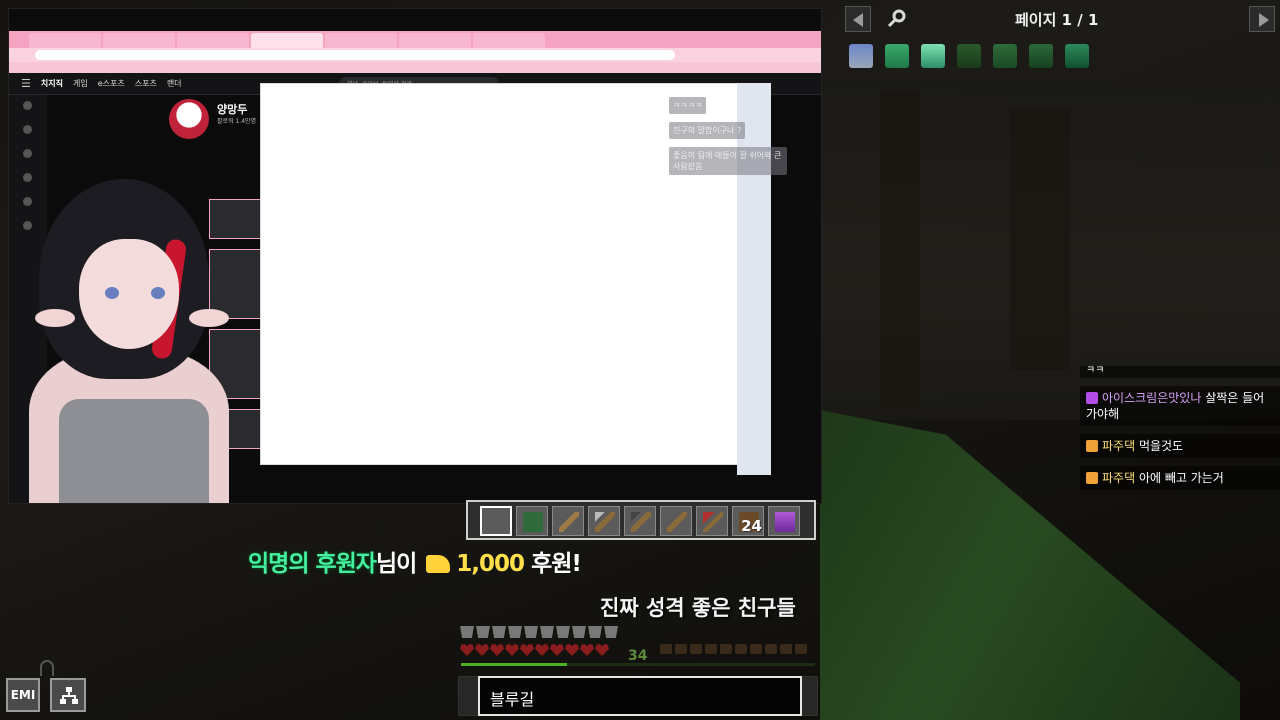 The width and height of the screenshot is (1280, 720). I want to click on page-indicator: 페이지 1 / 1, so click(1057, 20).